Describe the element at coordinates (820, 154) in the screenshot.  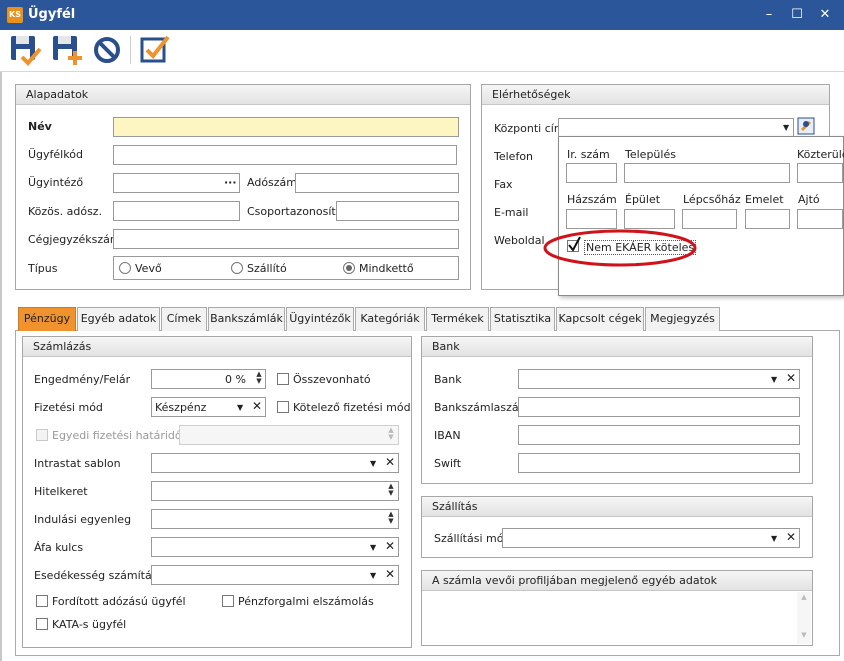
I see `kozterulet-label: Közterület` at that location.